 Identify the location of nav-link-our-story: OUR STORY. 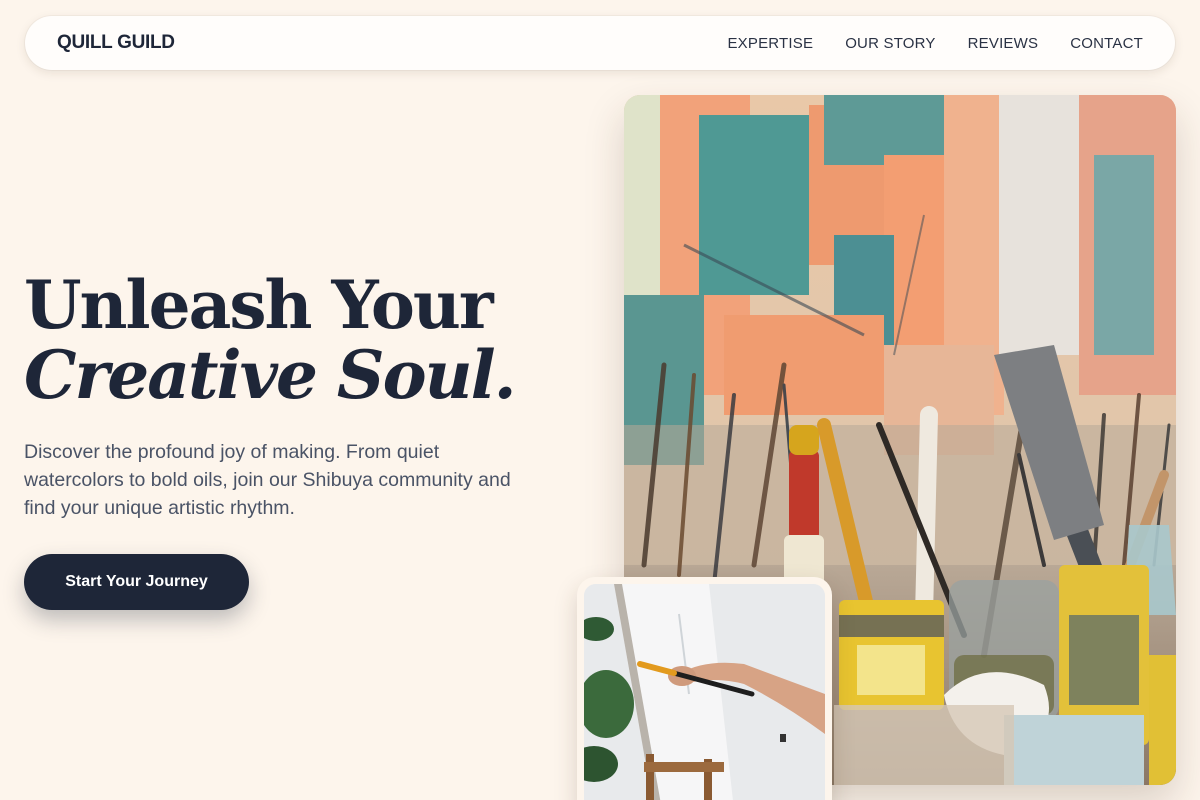
(890, 43).